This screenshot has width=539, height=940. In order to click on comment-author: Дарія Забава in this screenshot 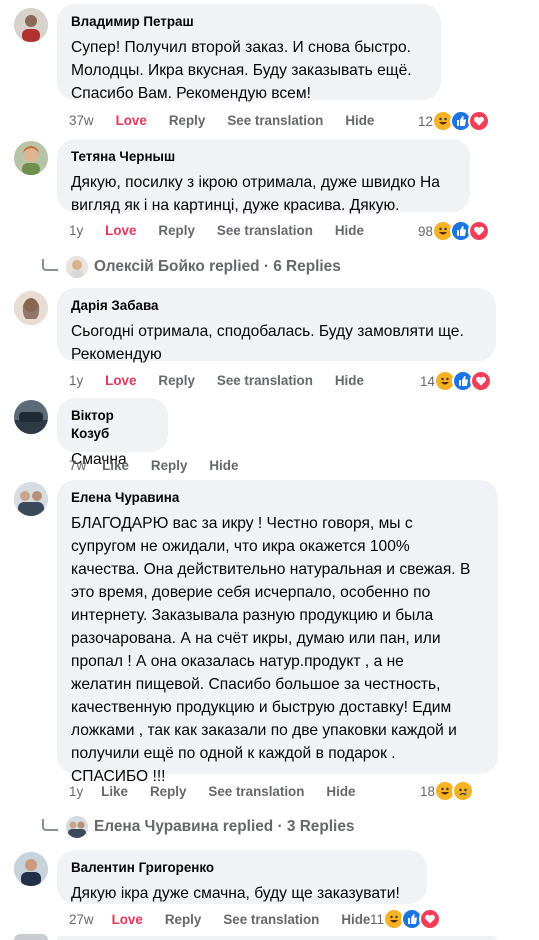, I will do `click(276, 306)`.